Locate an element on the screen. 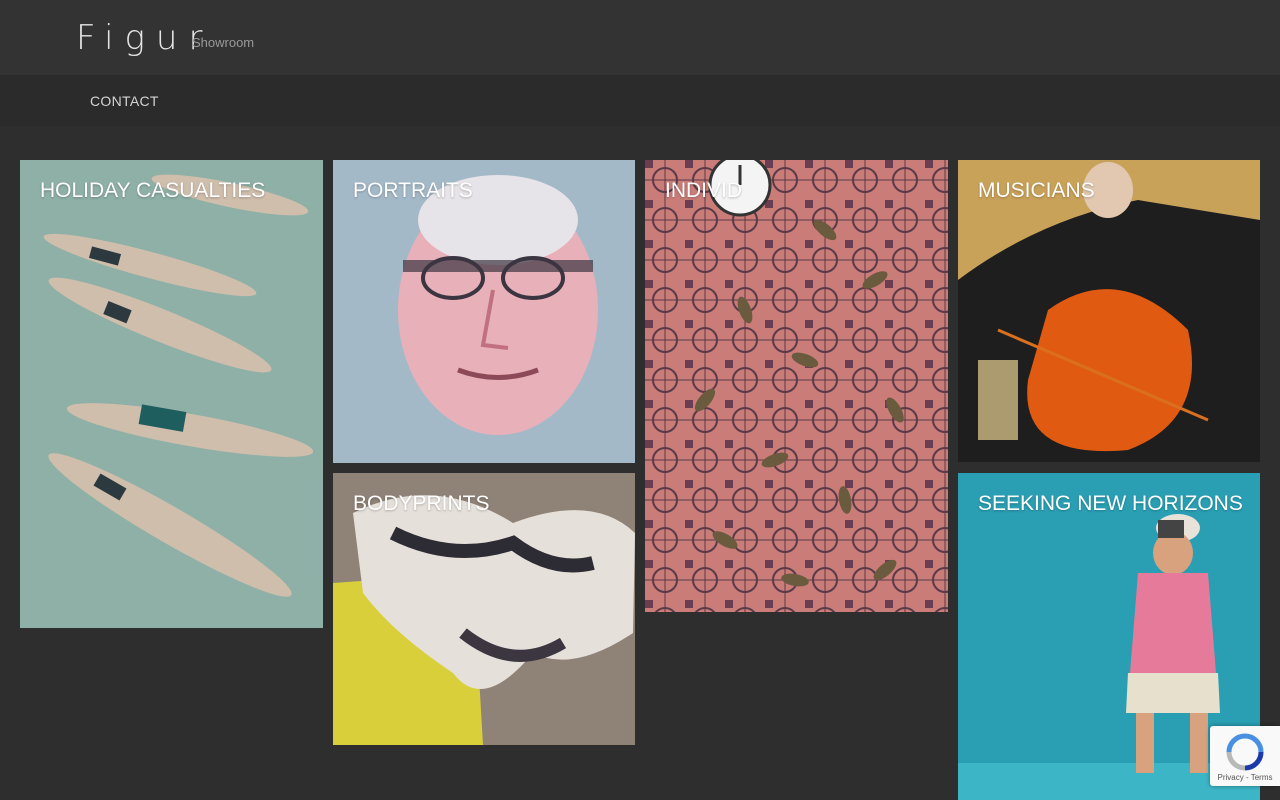 This screenshot has height=800, width=1280. tile-title: BODYPRINTS is located at coordinates (421, 503).